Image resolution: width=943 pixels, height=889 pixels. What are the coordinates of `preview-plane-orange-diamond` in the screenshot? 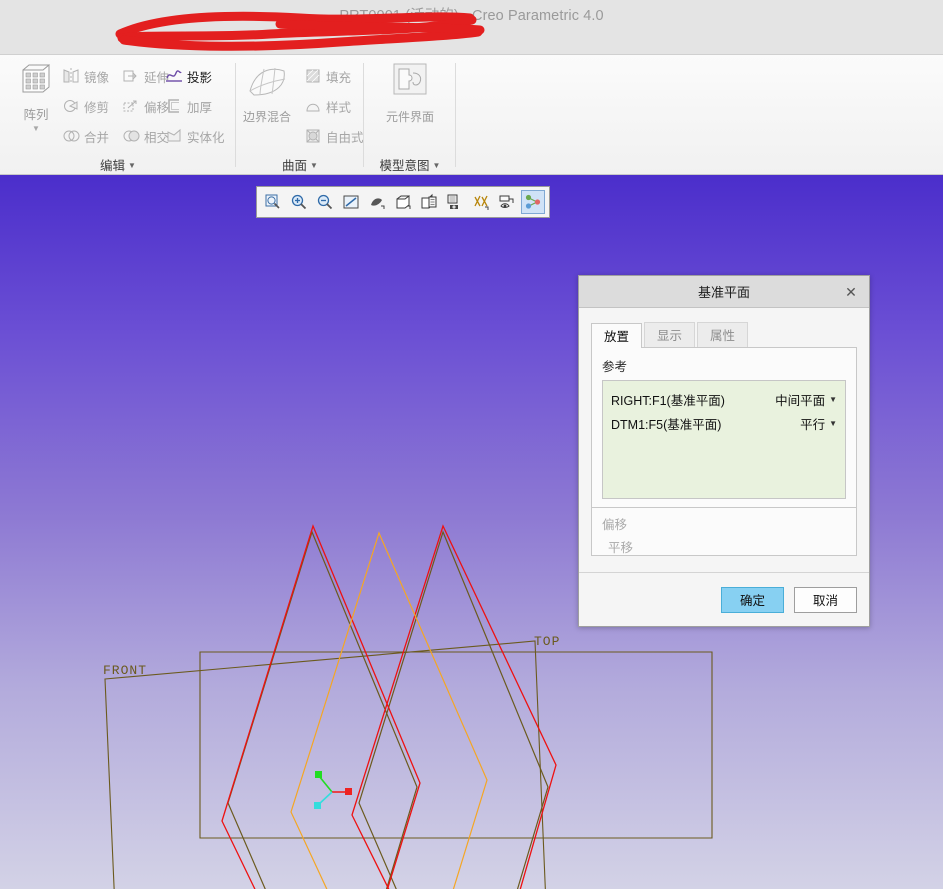 It's located at (389, 710).